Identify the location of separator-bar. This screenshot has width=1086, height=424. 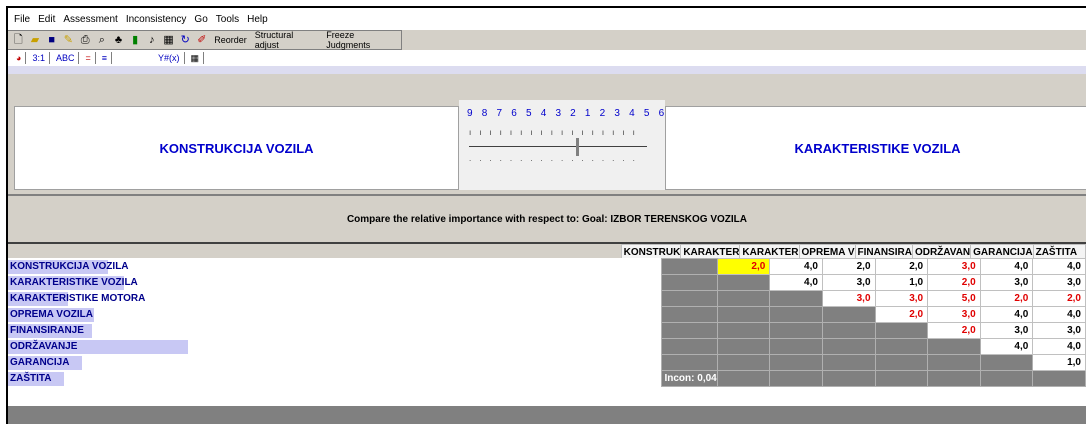
(547, 70).